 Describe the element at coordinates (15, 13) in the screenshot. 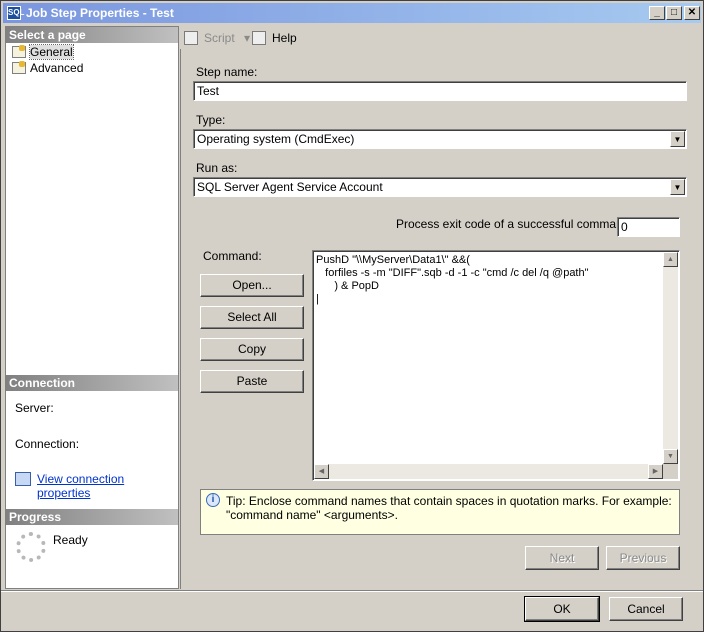

I see `app-icon: SQL` at that location.